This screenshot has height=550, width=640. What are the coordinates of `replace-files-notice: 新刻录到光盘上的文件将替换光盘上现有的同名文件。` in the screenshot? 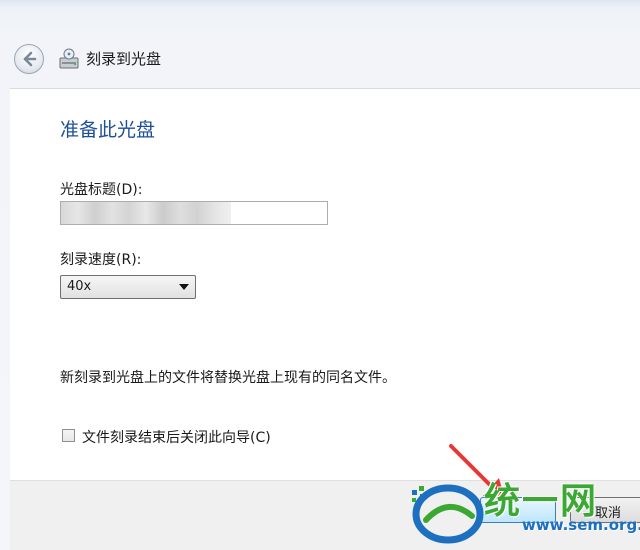 It's located at (228, 378).